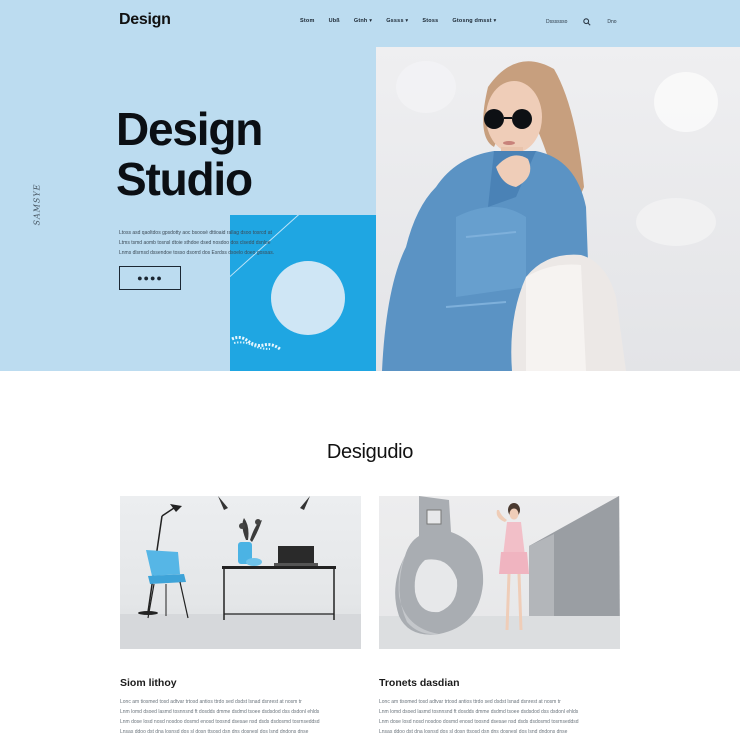  Describe the element at coordinates (430, 21) in the screenshot. I see `nav-item-5: Stoss` at that location.